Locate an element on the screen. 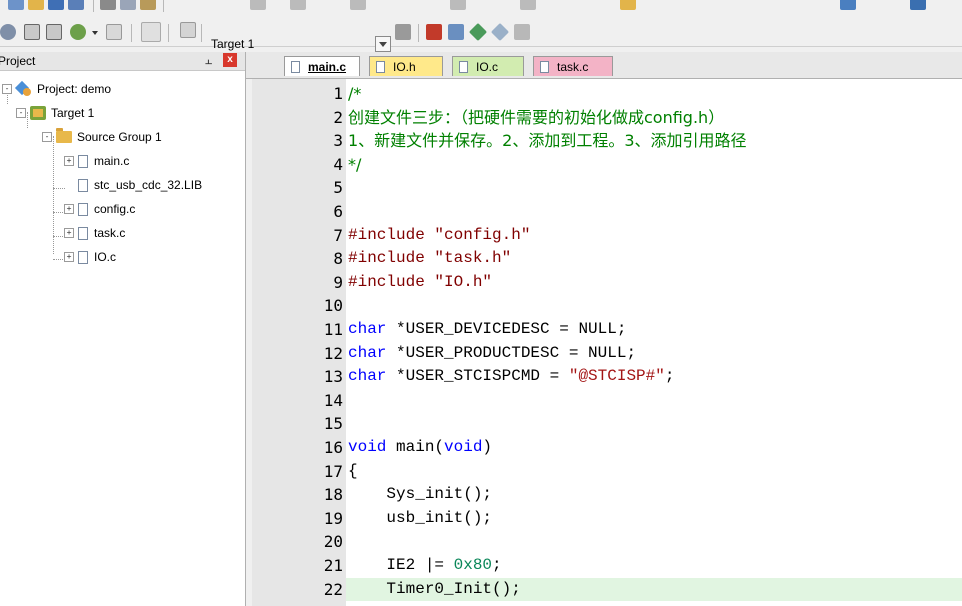 Image resolution: width=962 pixels, height=606 pixels. tab-io-h: IO.h is located at coordinates (406, 66).